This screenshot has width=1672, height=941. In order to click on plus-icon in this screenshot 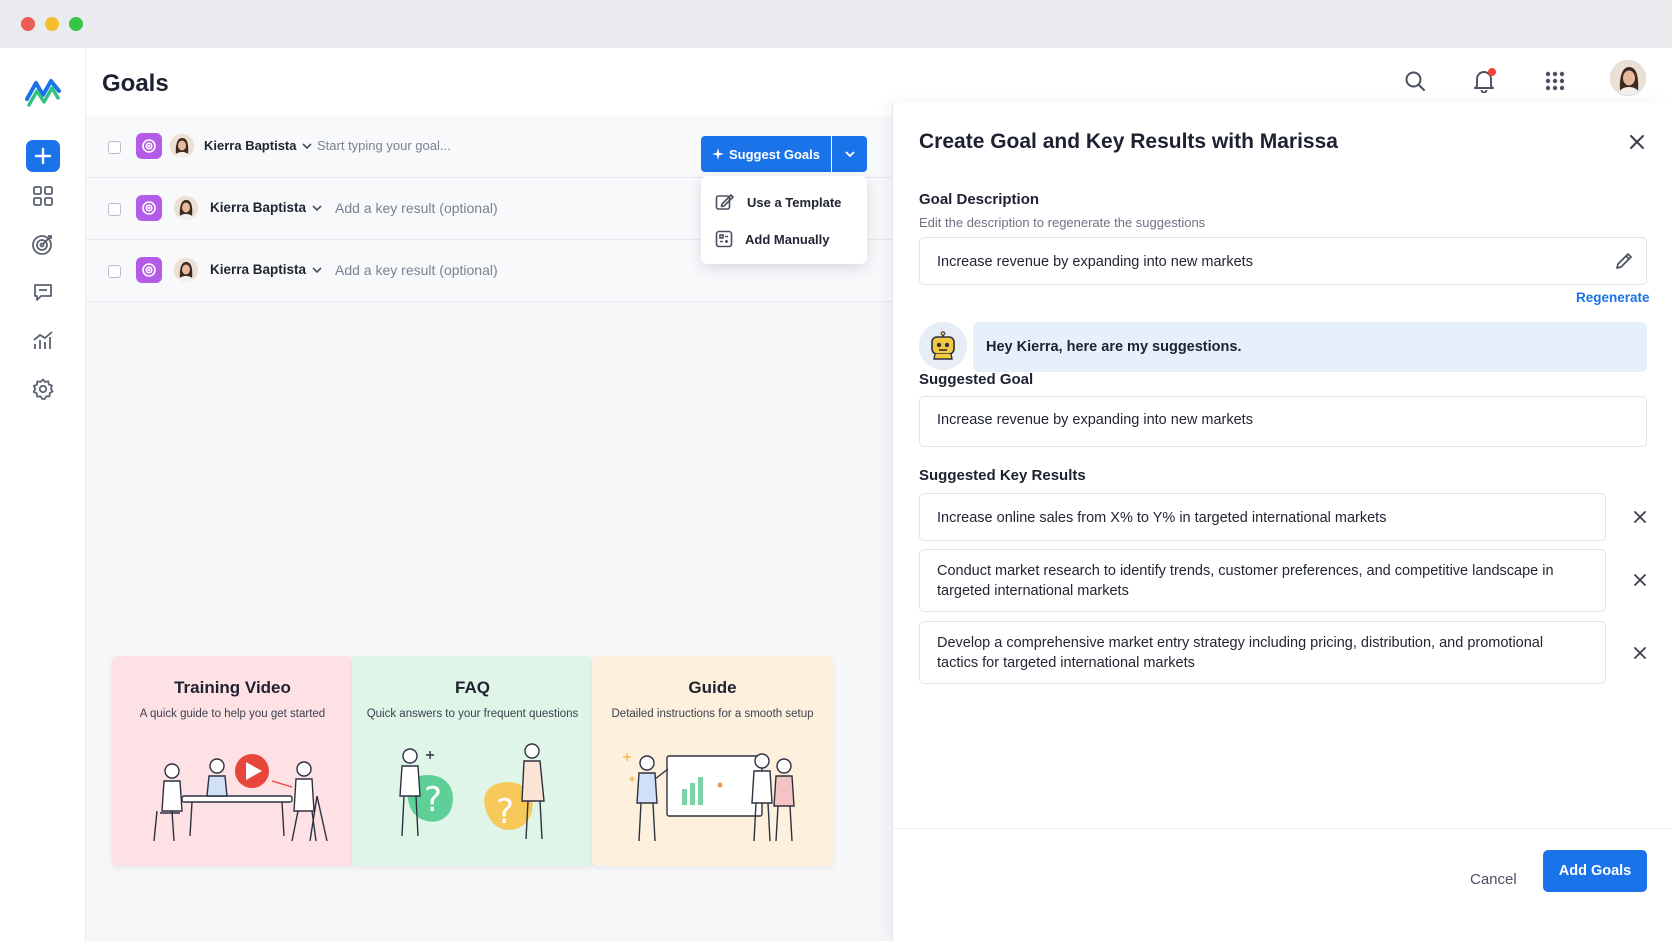, I will do `click(43, 156)`.